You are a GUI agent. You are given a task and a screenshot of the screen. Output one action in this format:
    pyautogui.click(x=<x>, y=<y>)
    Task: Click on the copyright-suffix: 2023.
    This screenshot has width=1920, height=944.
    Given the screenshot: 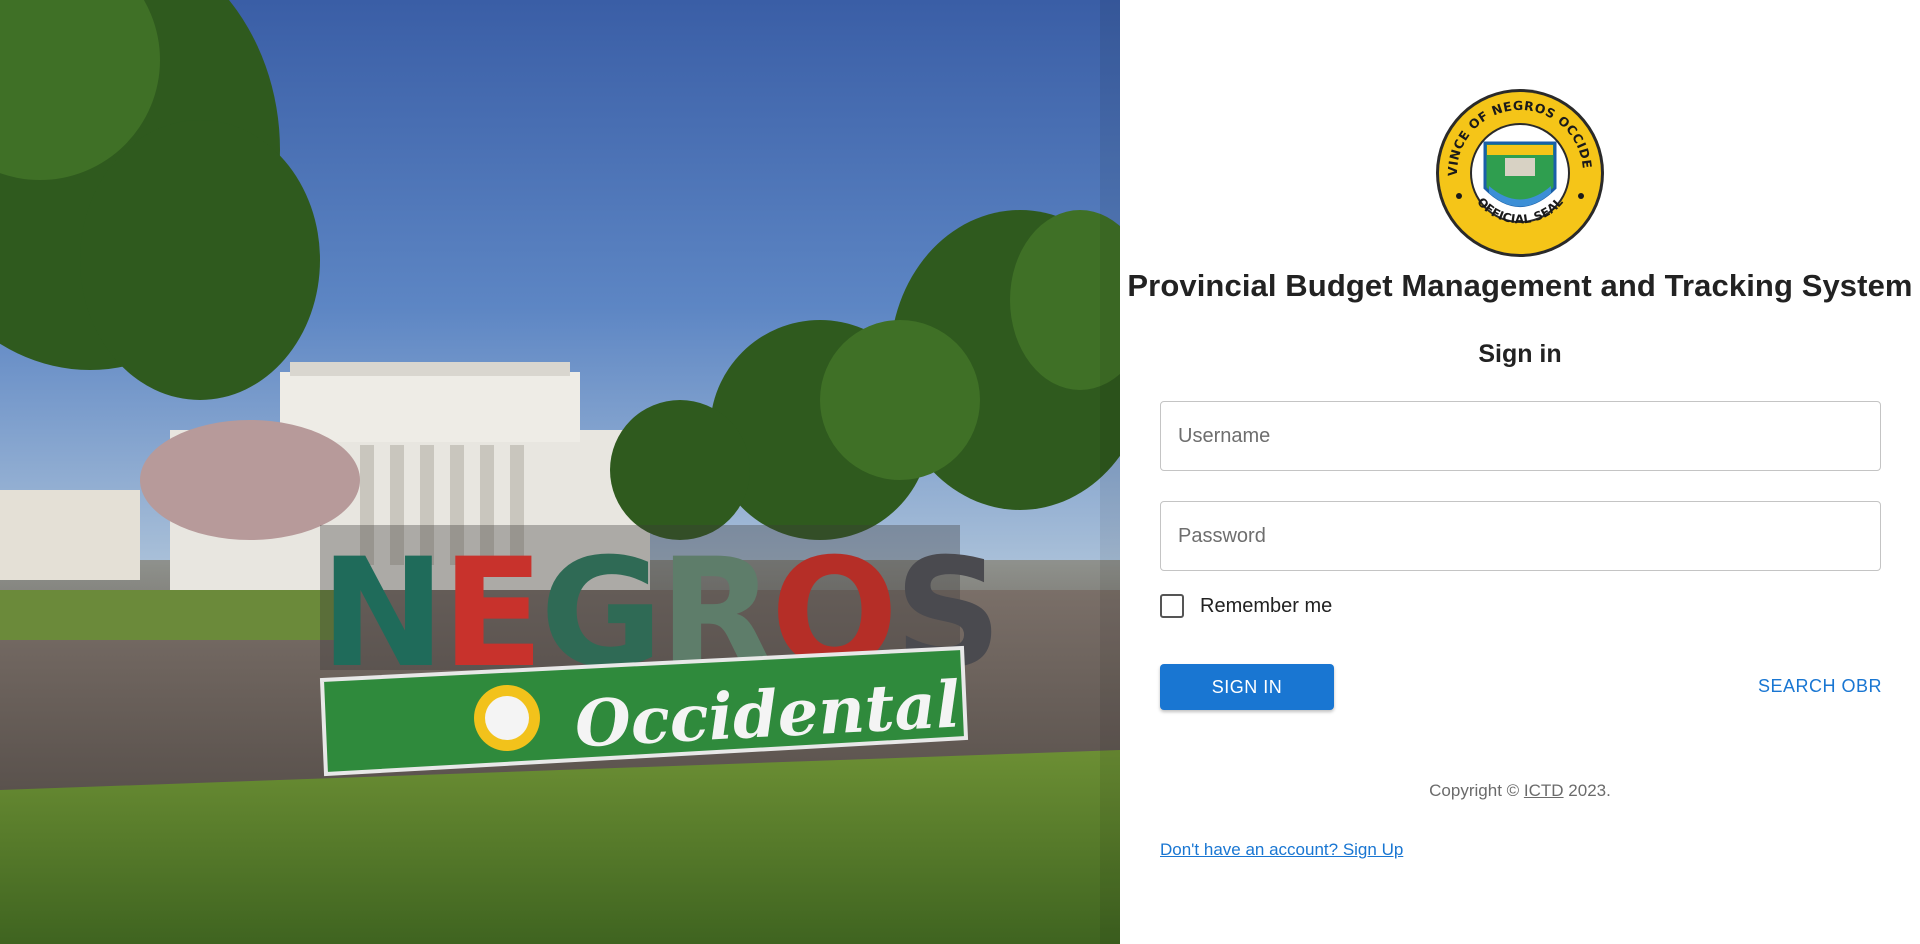 What is the action you would take?
    pyautogui.click(x=1587, y=790)
    